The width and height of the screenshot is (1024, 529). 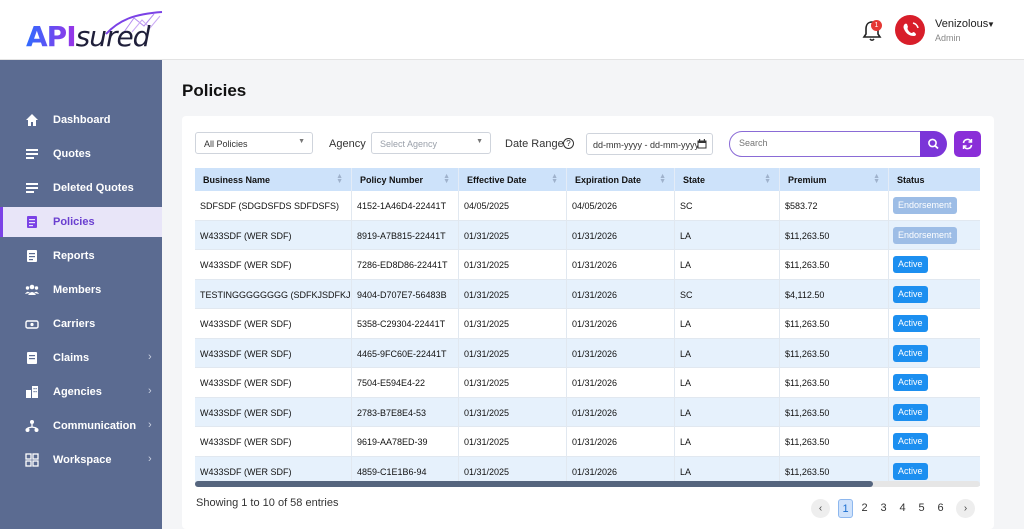 What do you see at coordinates (513, 353) in the screenshot?
I see `table-cell: 01/31/2025` at bounding box center [513, 353].